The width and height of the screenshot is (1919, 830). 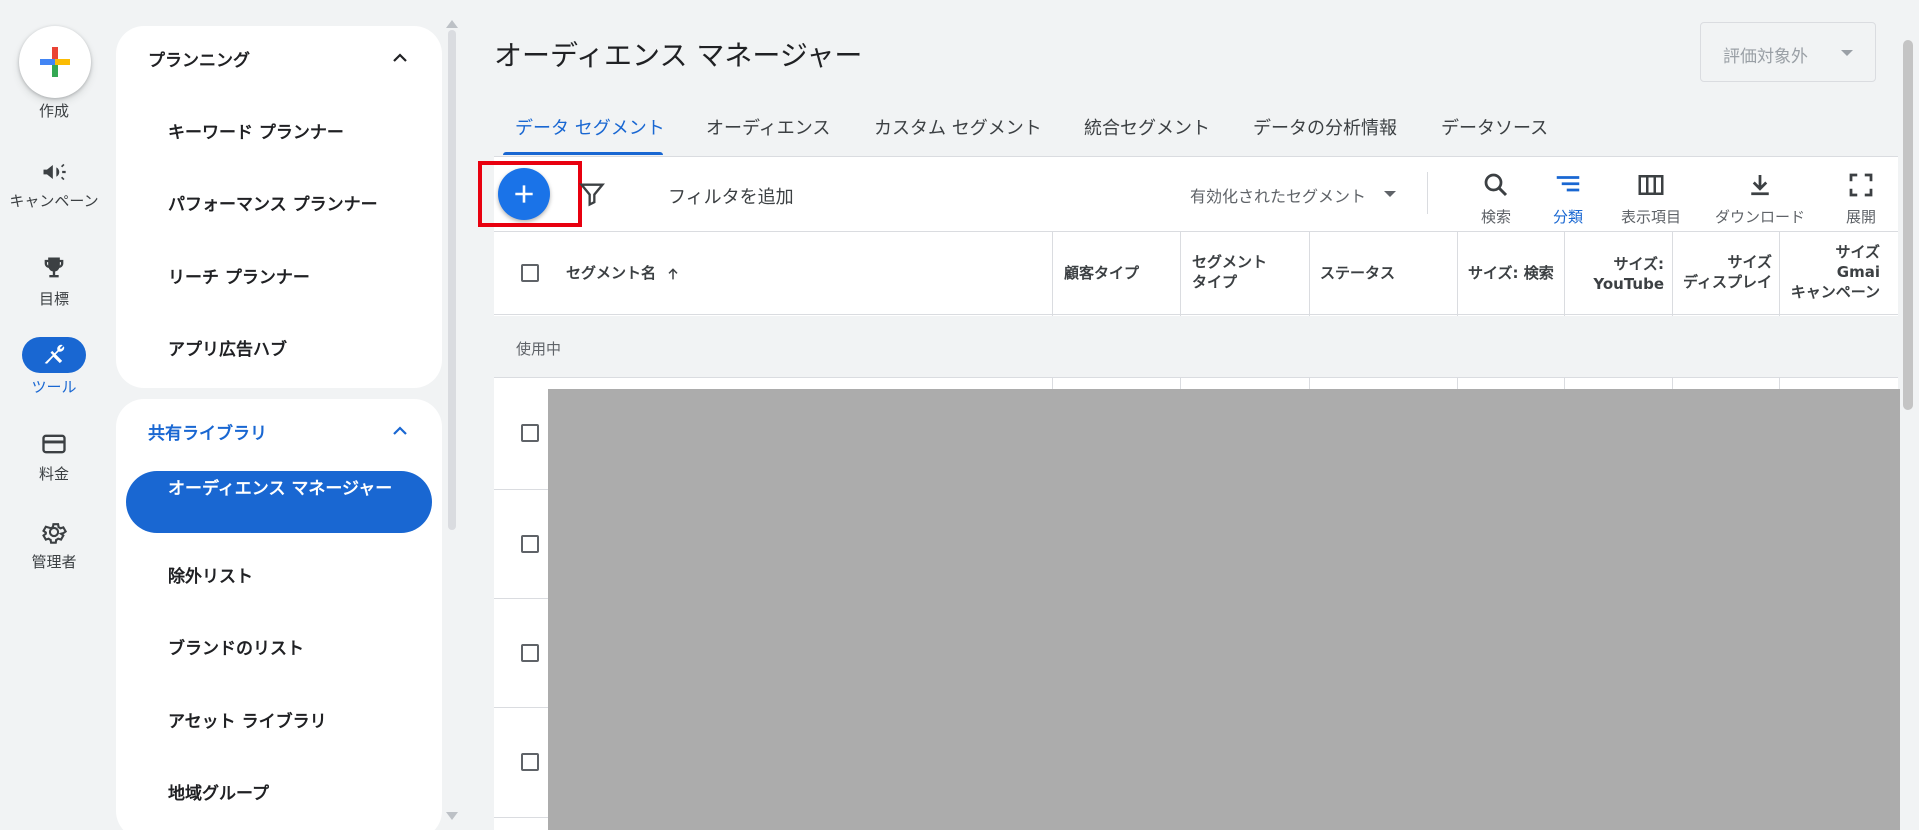 I want to click on tools-button, so click(x=54, y=355).